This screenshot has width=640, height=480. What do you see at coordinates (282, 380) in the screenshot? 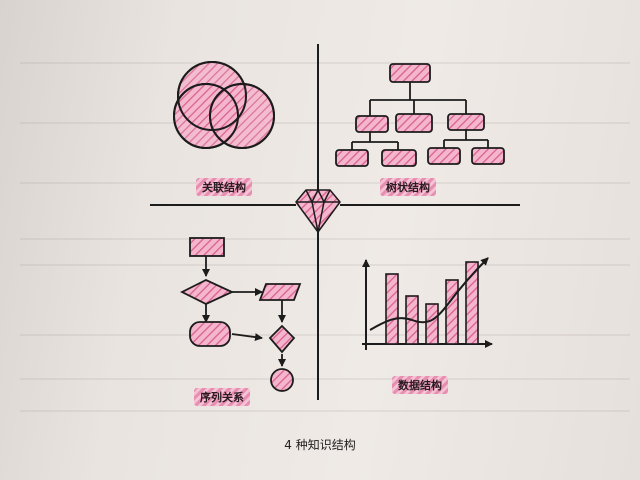
I see `flow-end-circle` at bounding box center [282, 380].